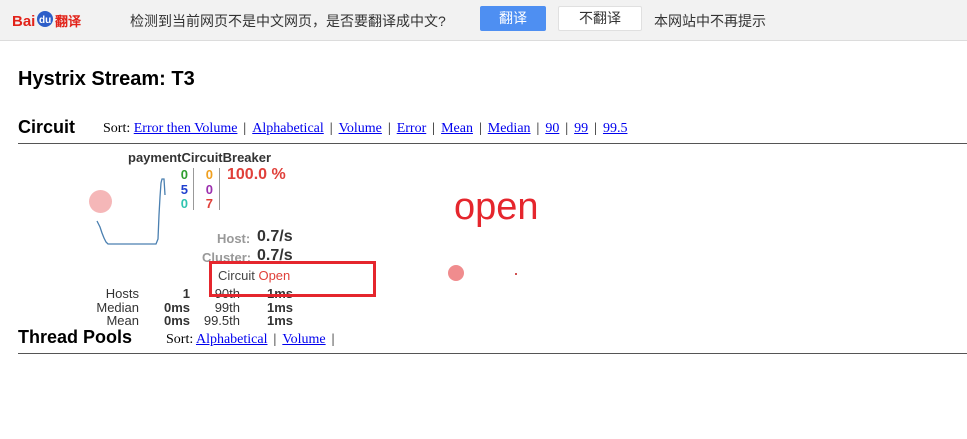  Describe the element at coordinates (23, 21) in the screenshot. I see `logo-text-bai: Bai` at that location.